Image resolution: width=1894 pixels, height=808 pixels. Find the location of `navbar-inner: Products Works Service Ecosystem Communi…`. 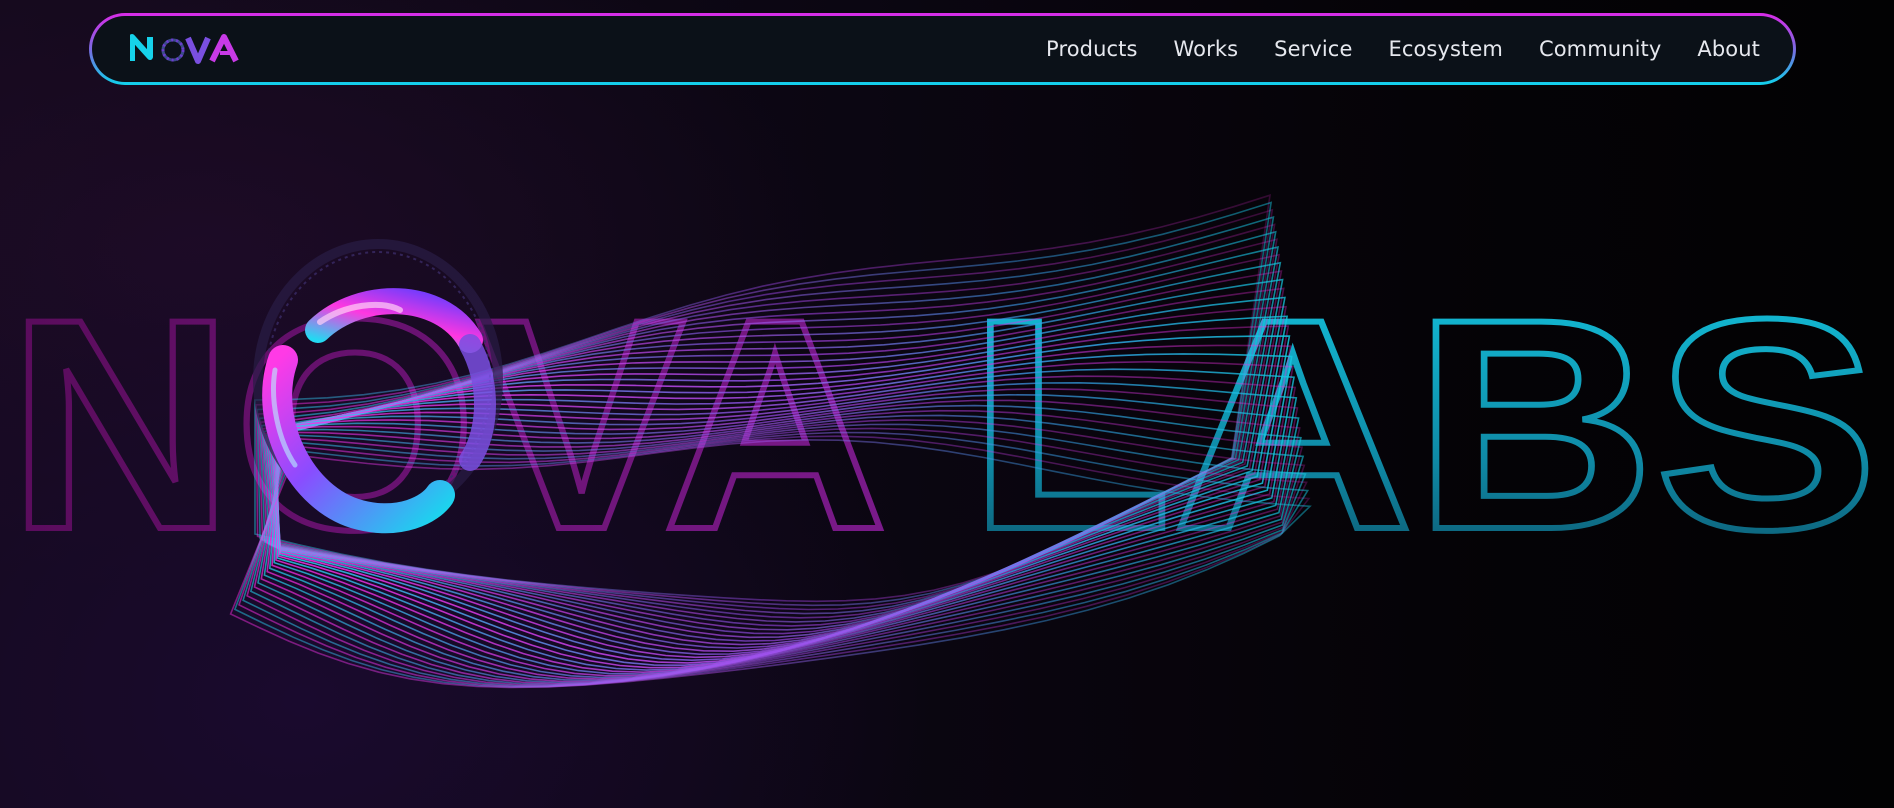

navbar-inner: Products Works Service Ecosystem Communi… is located at coordinates (942, 49).